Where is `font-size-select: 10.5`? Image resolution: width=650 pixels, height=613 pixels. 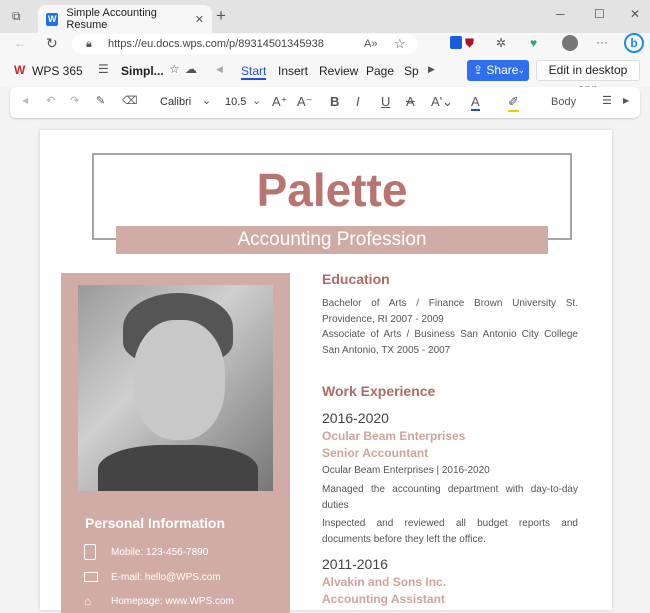 font-size-select: 10.5 is located at coordinates (235, 102).